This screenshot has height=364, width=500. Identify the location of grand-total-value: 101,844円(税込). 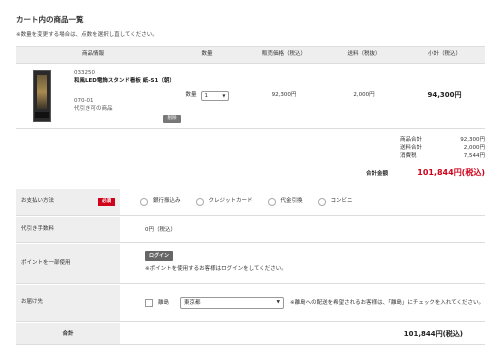
(451, 172).